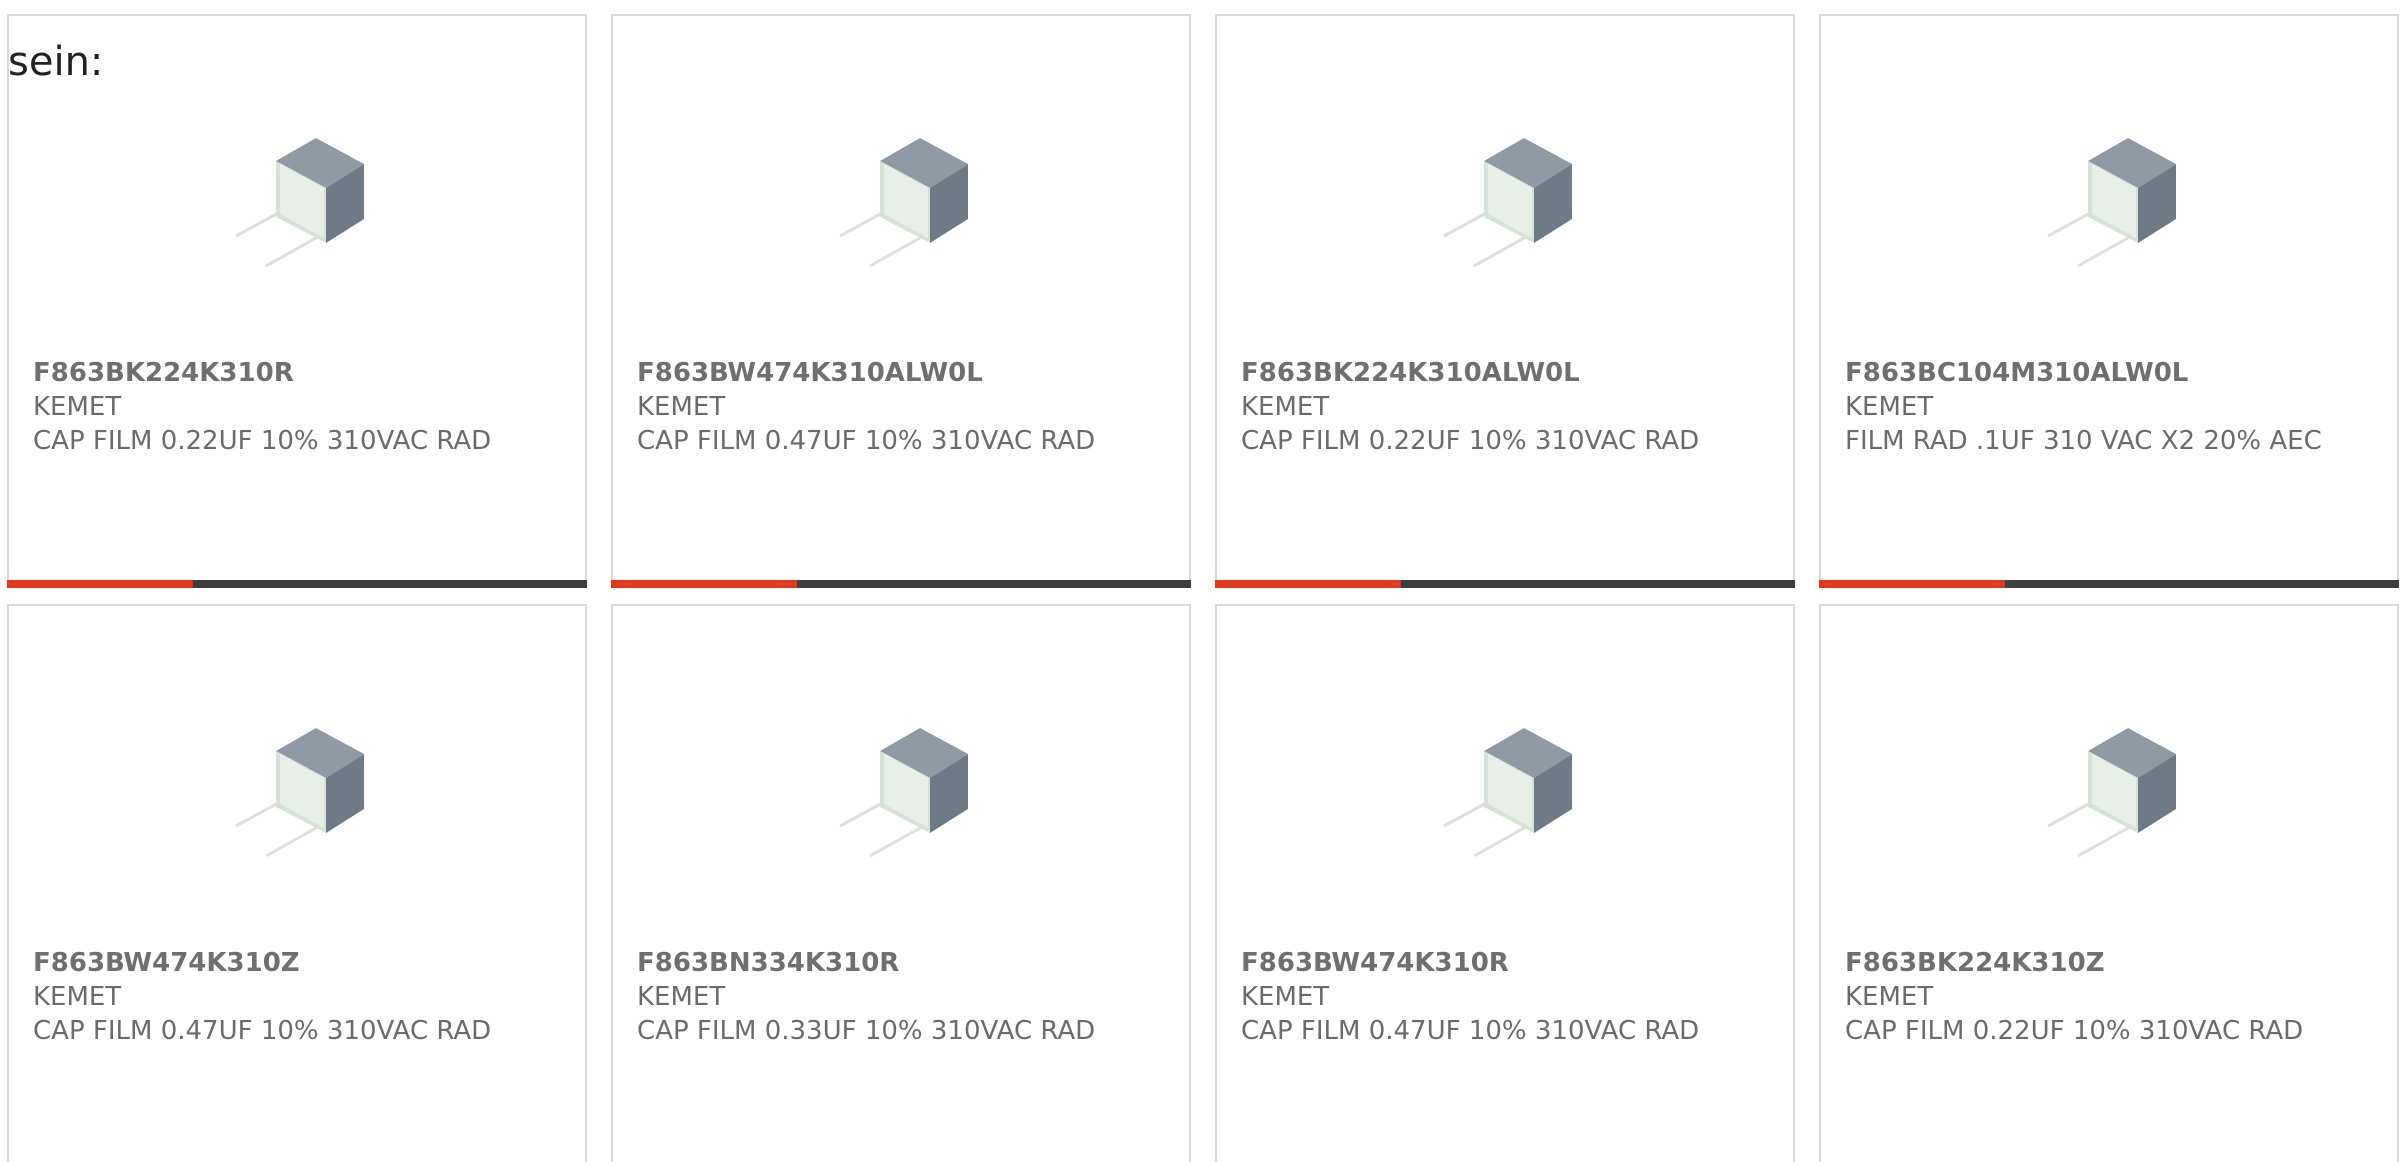  What do you see at coordinates (298, 373) in the screenshot?
I see `part-number: F863BK224K310R` at bounding box center [298, 373].